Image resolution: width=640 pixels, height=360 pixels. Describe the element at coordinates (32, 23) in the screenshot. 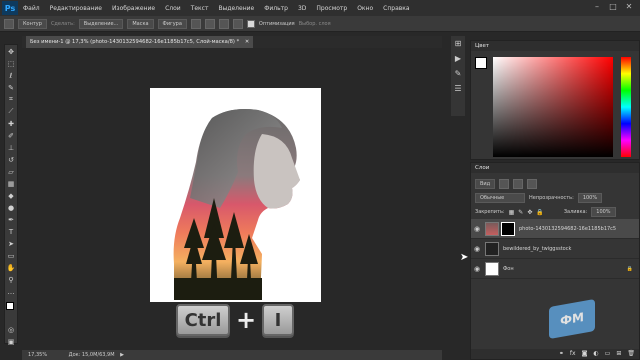

I see `mode-select: Контур` at that location.